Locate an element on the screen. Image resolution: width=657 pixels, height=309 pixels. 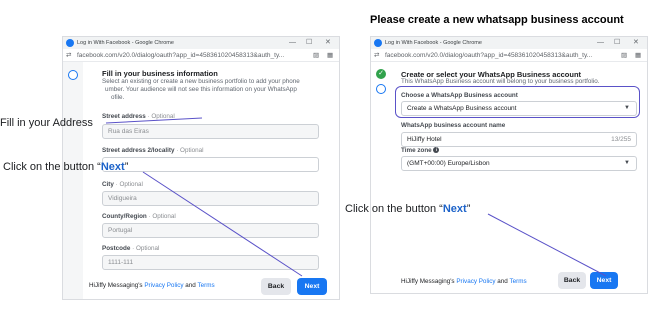
next-pointer-line-right is located at coordinates (547, 245).